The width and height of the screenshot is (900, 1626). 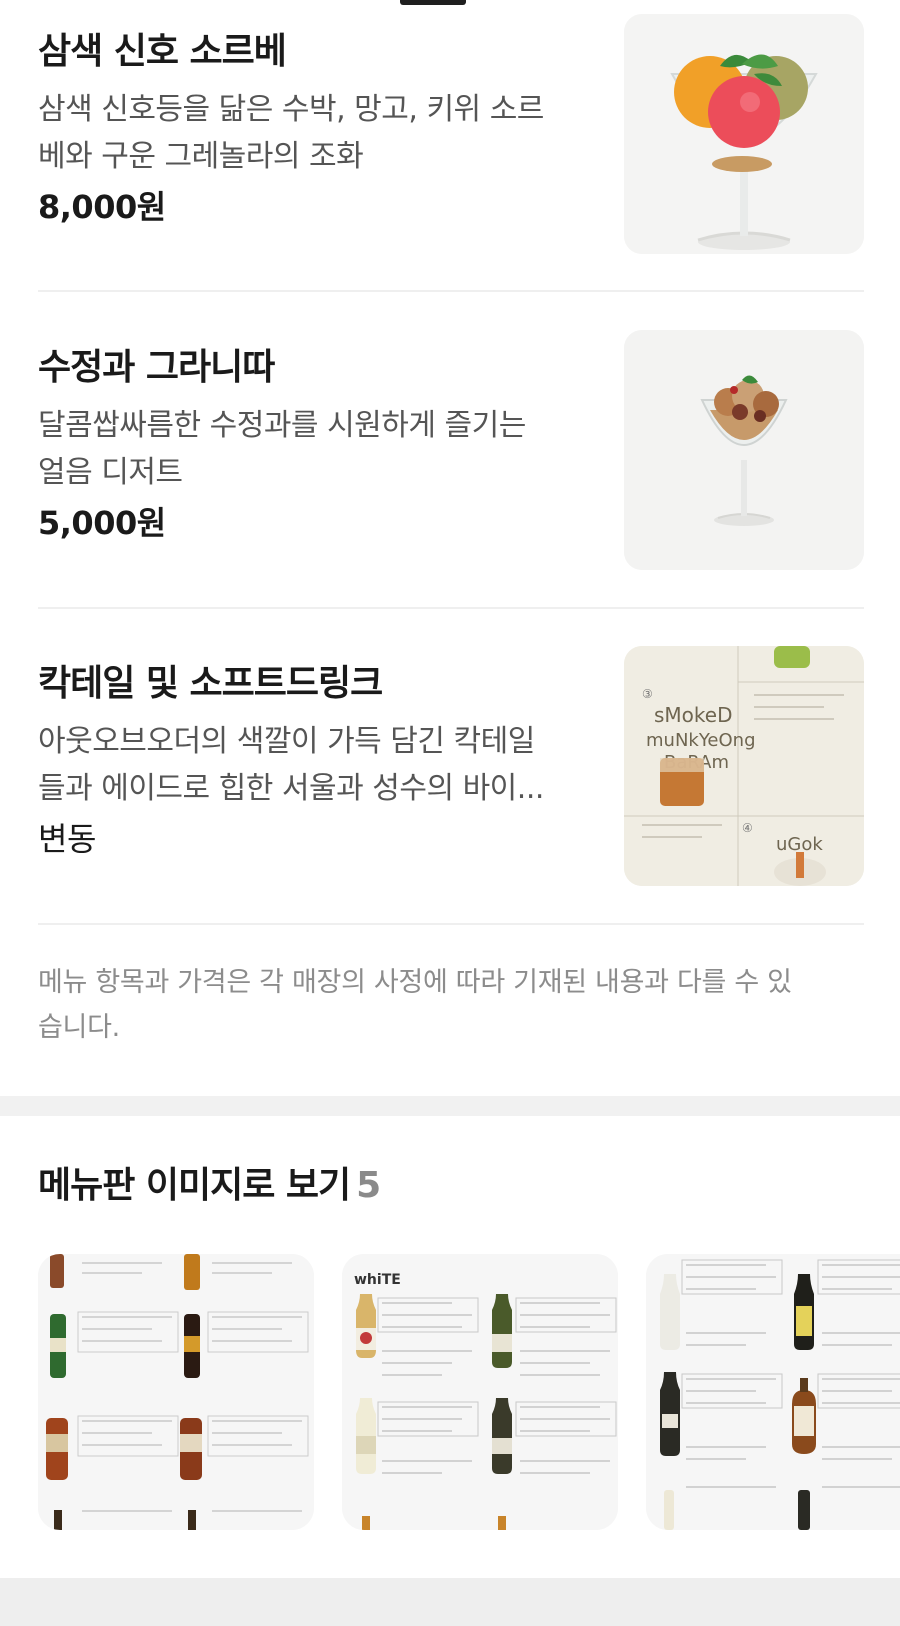 I want to click on menu-item-name: 수정과 그라니따, so click(x=156, y=367).